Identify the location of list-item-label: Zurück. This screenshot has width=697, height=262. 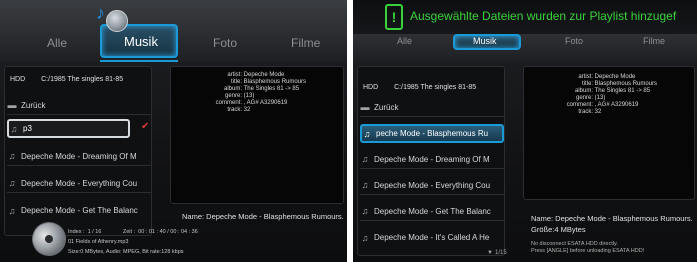
(33, 105).